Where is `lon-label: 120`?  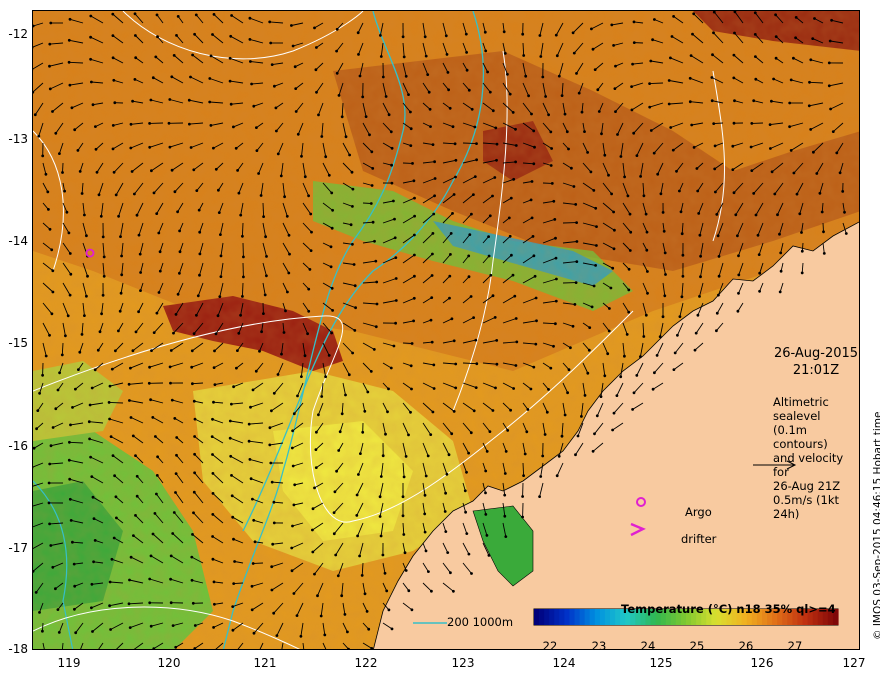 lon-label: 120 is located at coordinates (169, 663).